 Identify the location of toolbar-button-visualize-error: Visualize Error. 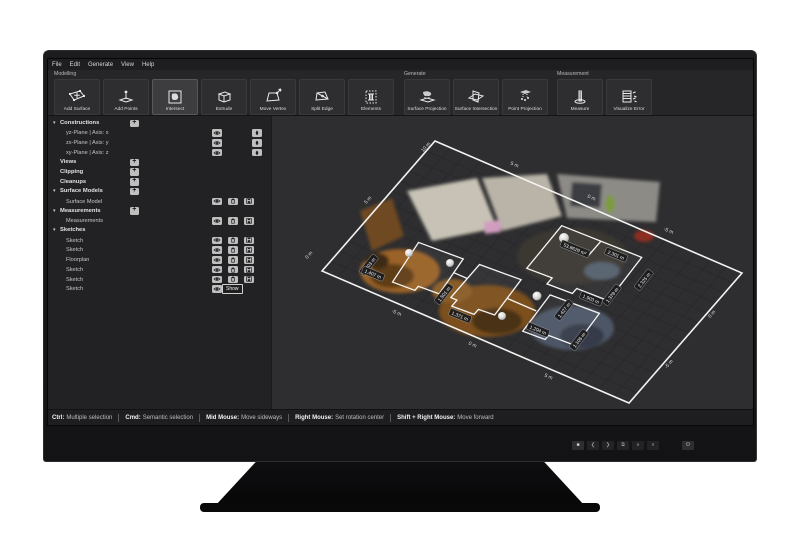
(629, 97).